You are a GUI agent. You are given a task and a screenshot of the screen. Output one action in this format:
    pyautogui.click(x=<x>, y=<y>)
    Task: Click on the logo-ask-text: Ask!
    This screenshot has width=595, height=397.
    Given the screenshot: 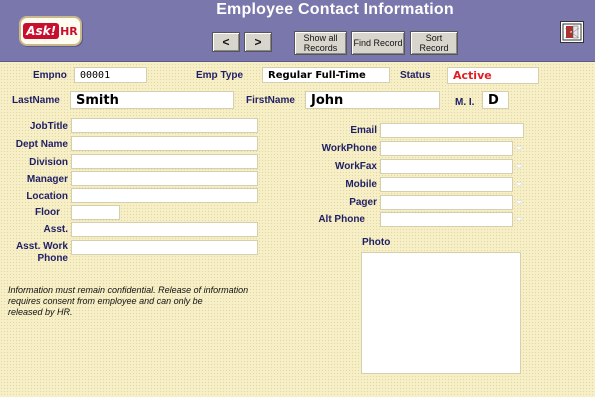 What is the action you would take?
    pyautogui.click(x=41, y=31)
    